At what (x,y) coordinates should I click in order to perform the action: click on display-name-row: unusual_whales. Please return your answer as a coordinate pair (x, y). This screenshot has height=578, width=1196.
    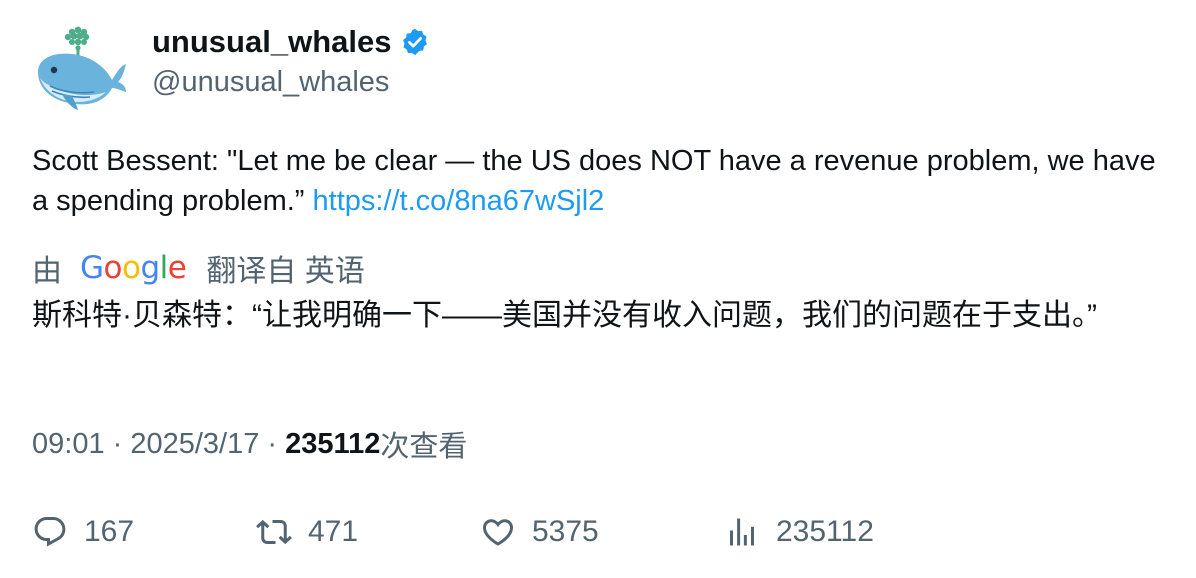
    Looking at the image, I should click on (291, 42).